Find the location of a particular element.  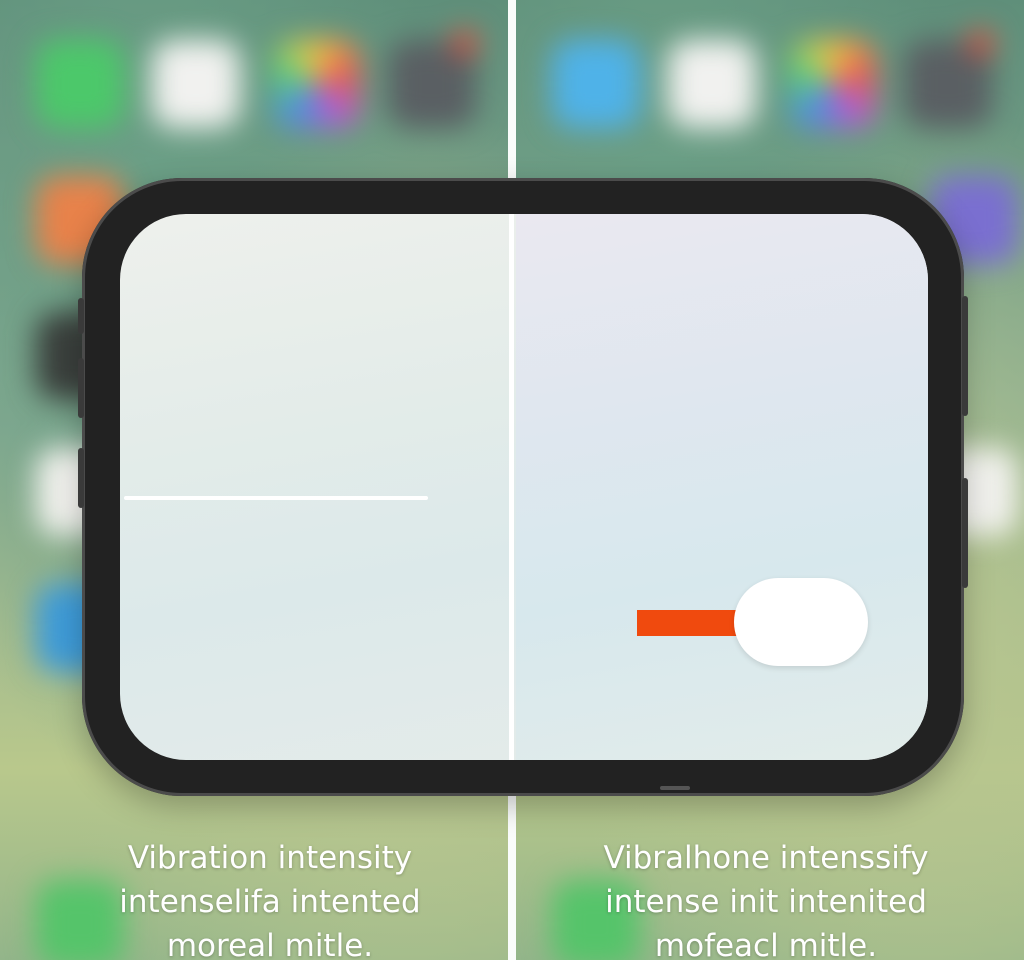

right-caption-line-3: mofeacl mitle. is located at coordinates (766, 944).